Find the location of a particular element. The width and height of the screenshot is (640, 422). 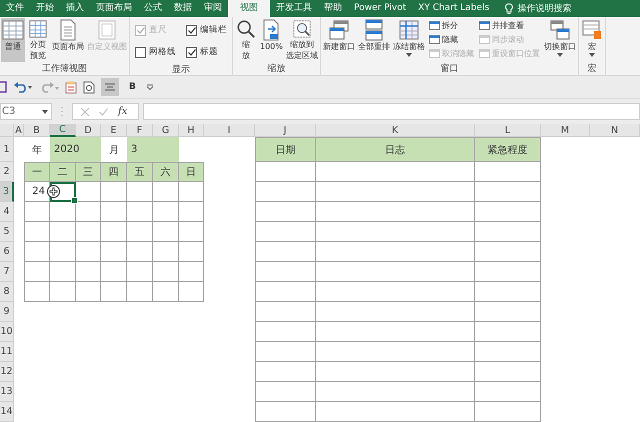

align-center-button is located at coordinates (110, 87).